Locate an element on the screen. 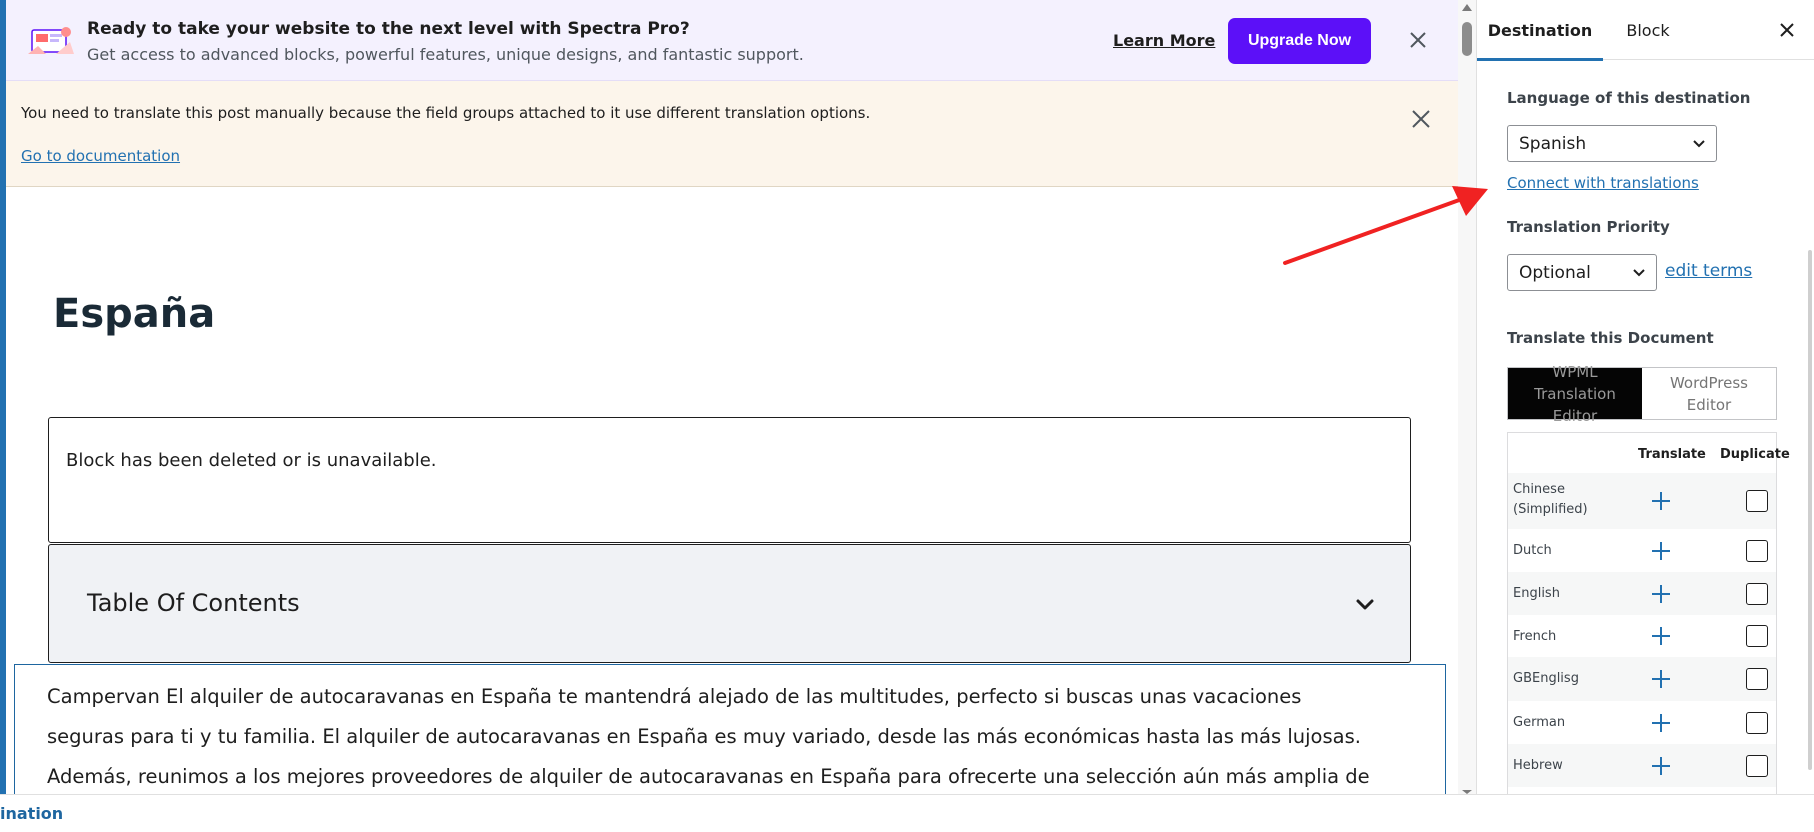 The width and height of the screenshot is (1814, 832). block-breadcrumb-bar: ination is located at coordinates (907, 813).